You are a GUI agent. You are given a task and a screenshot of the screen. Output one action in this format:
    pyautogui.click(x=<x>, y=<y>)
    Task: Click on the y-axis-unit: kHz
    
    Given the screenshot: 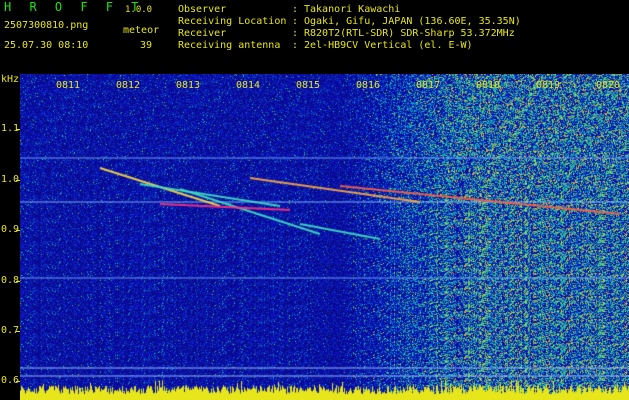 What is the action you would take?
    pyautogui.click(x=10, y=79)
    